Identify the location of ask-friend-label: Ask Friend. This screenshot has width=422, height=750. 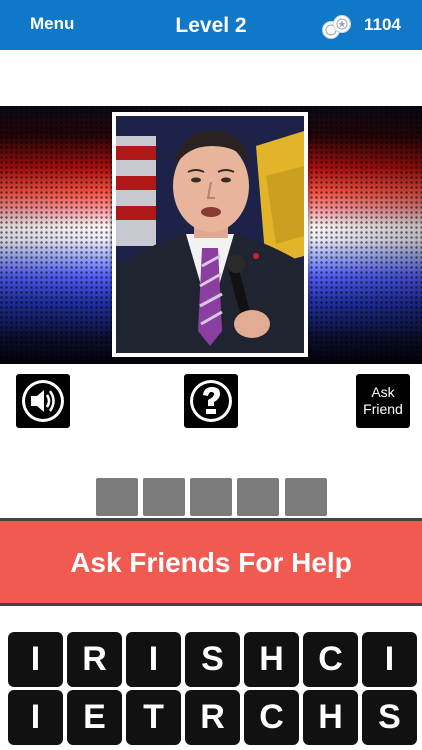
(383, 400).